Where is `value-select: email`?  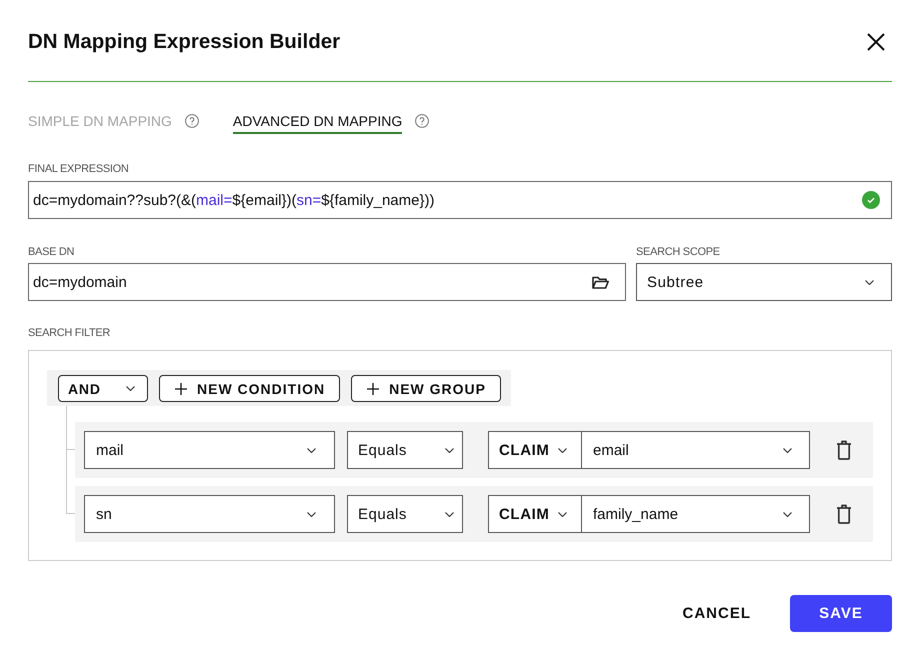
value-select: email is located at coordinates (695, 450).